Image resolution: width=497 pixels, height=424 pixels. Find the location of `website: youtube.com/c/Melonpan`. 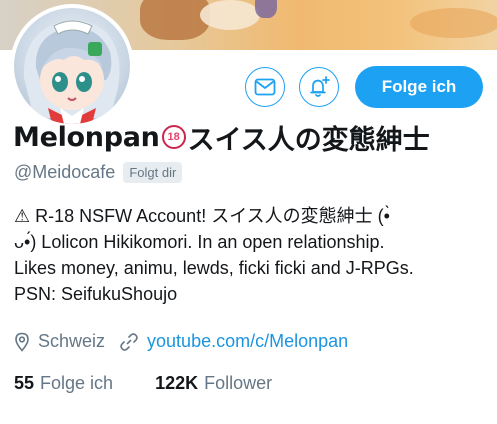

website: youtube.com/c/Melonpan is located at coordinates (233, 341).